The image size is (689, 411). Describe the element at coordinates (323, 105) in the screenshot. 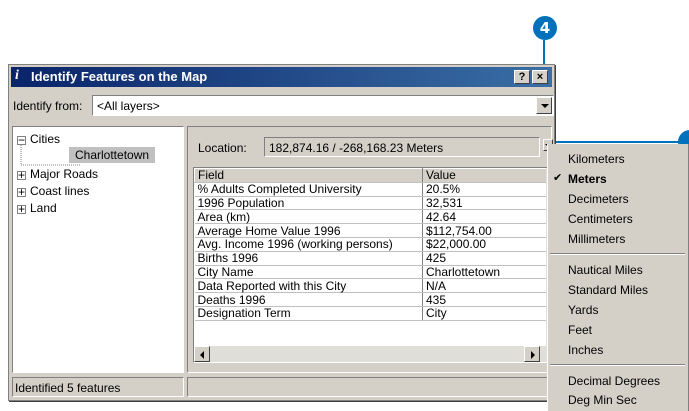

I see `identify-from-select: <All layers>` at that location.